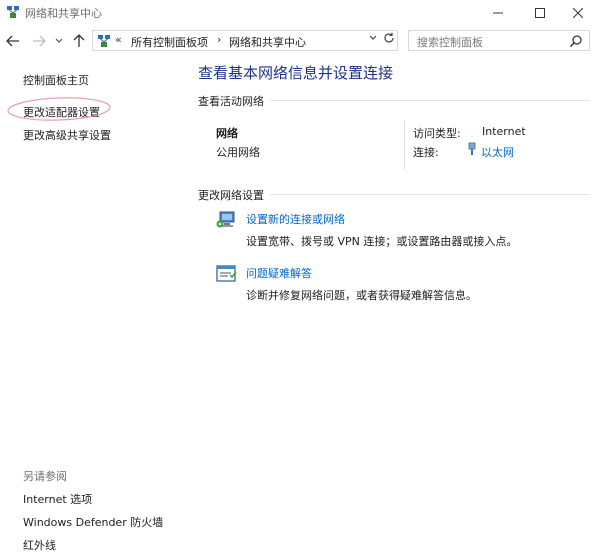 The height and width of the screenshot is (558, 598). What do you see at coordinates (226, 273) in the screenshot?
I see `troubleshoot-icon` at bounding box center [226, 273].